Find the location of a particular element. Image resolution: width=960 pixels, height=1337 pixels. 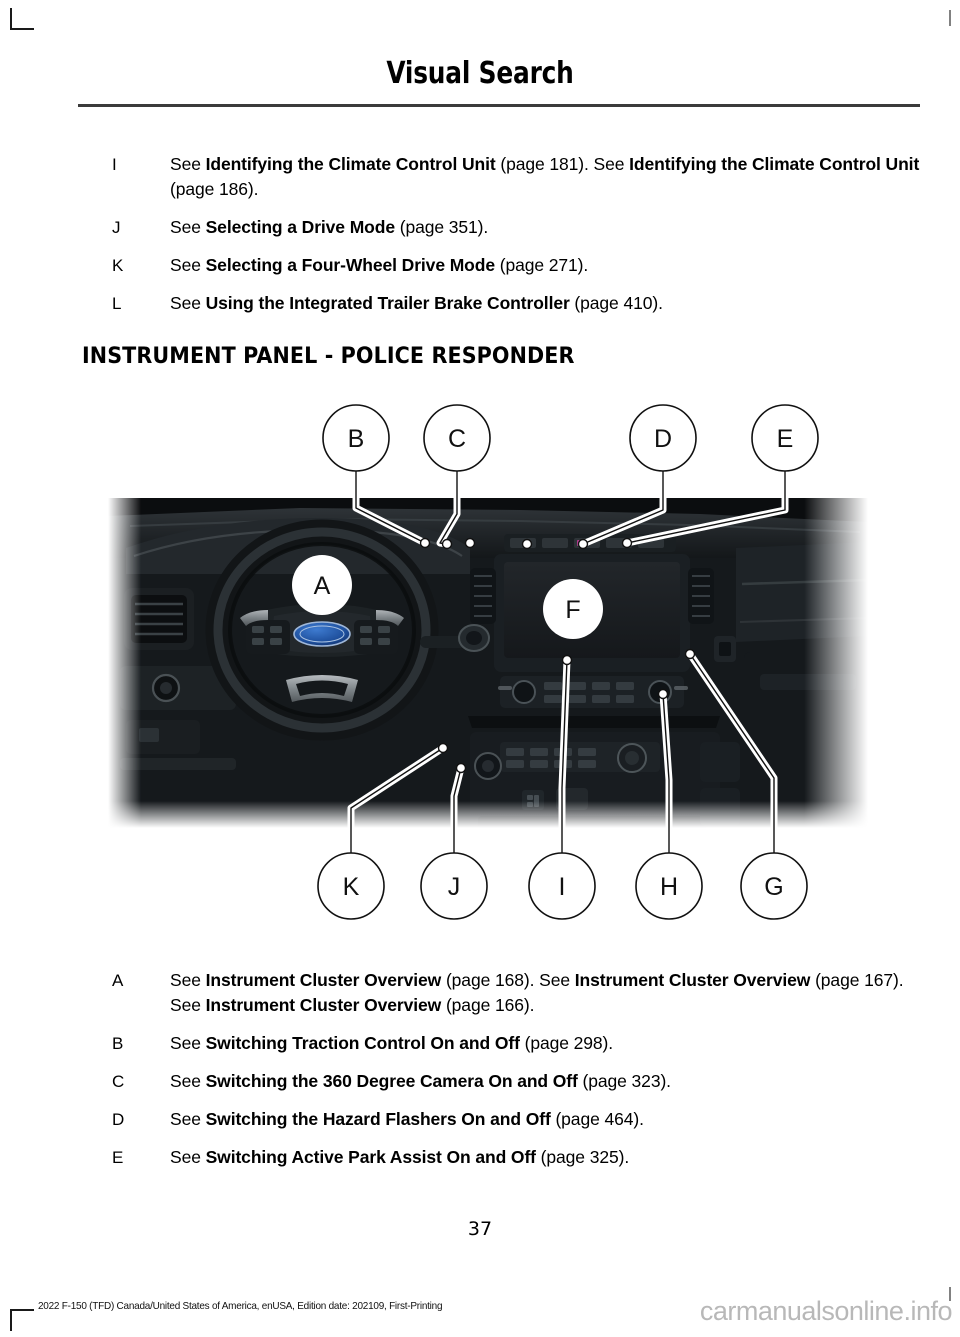

callout-label: I is located at coordinates (562, 887).